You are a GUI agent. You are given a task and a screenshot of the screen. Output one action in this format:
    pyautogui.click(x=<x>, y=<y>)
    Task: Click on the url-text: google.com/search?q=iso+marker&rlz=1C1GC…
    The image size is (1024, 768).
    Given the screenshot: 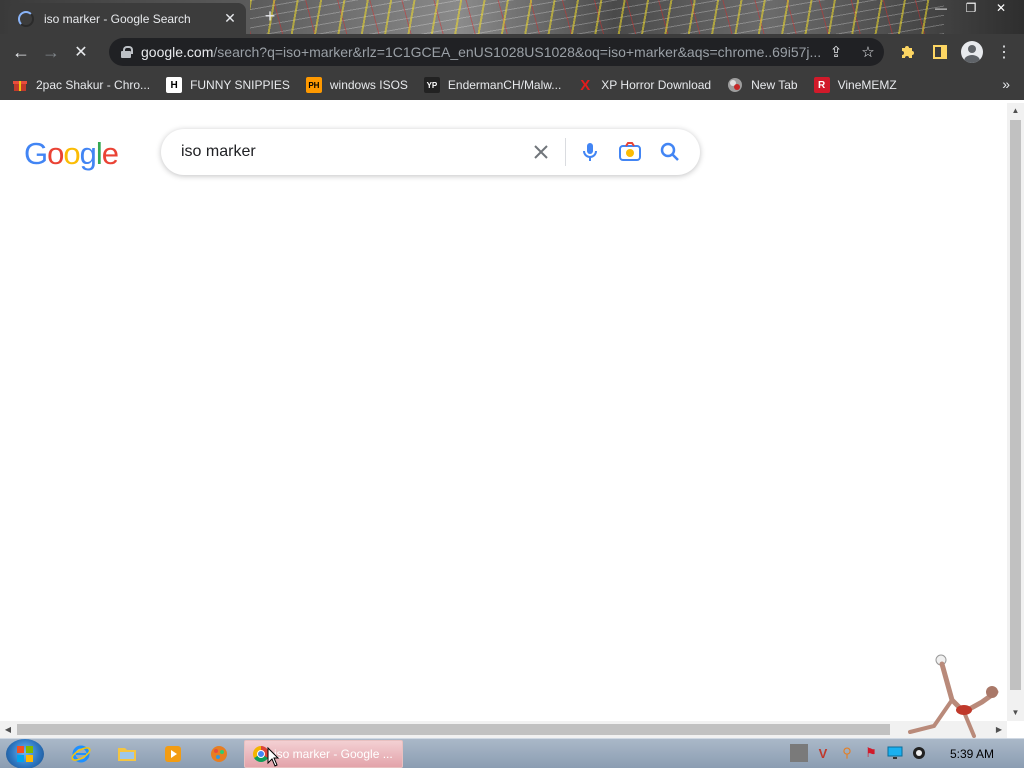 What is the action you would take?
    pyautogui.click(x=480, y=52)
    